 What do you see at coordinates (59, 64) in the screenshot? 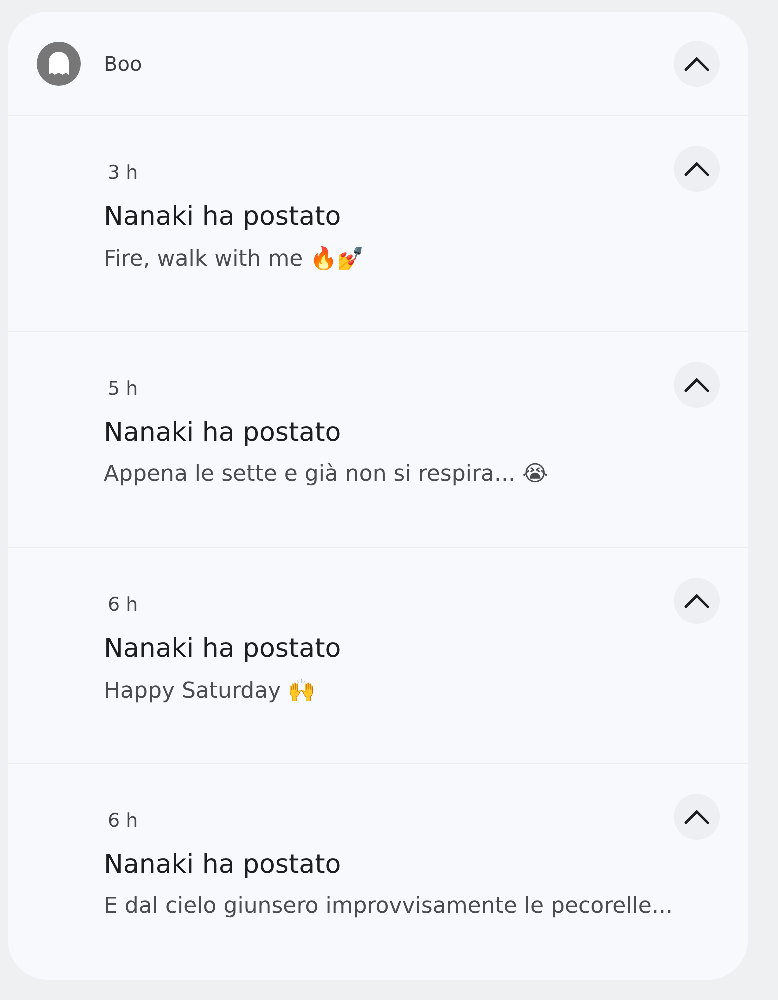
I see `ghost-icon` at bounding box center [59, 64].